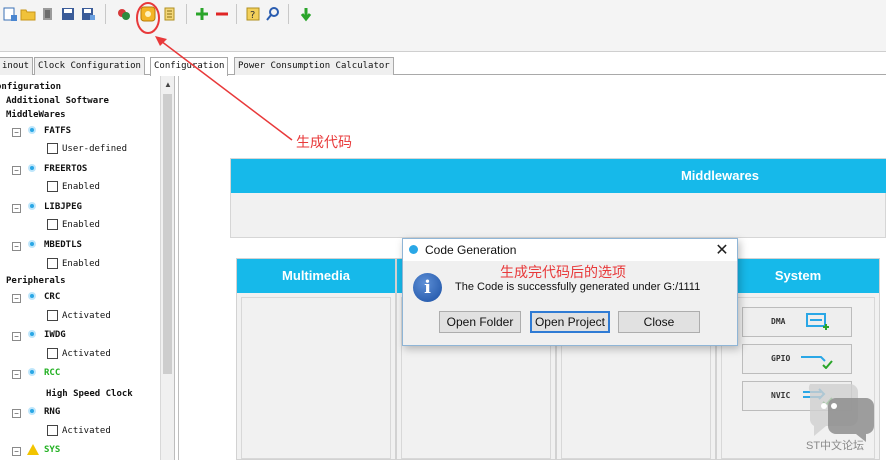  Describe the element at coordinates (52, 373) in the screenshot. I see `tree-rcc: RCC` at that location.